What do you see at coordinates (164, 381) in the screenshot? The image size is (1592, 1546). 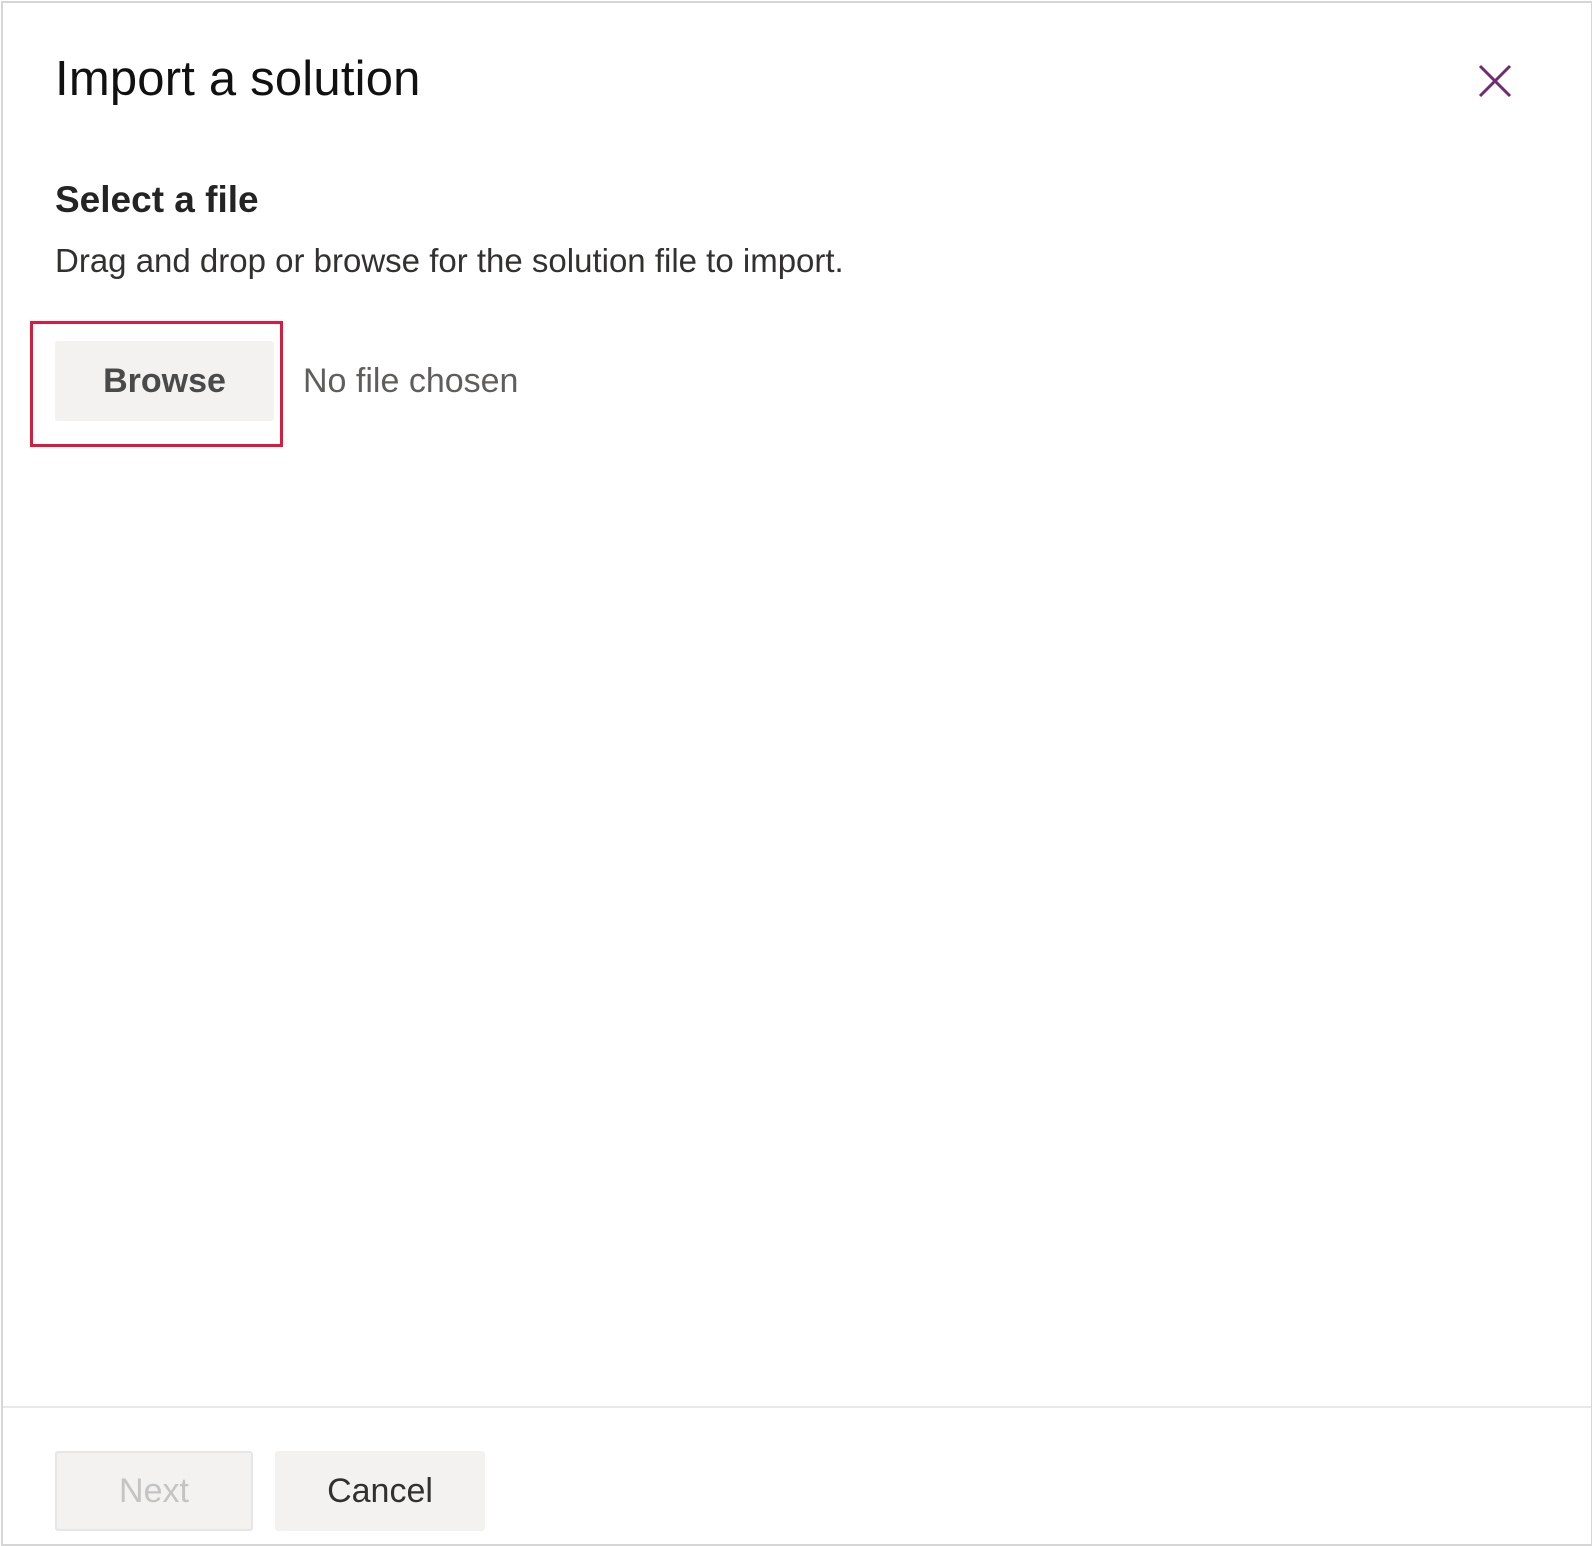 I see `browse-button: Browse` at bounding box center [164, 381].